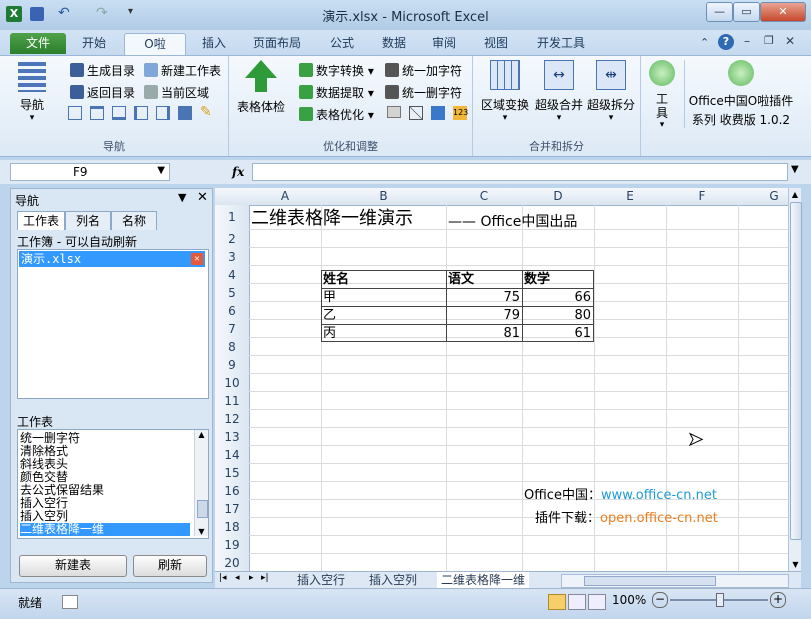 Image resolution: width=811 pixels, height=619 pixels. I want to click on plugin-button: Office中国O啦插件 系列 收费版 1.0.2, so click(740, 94).